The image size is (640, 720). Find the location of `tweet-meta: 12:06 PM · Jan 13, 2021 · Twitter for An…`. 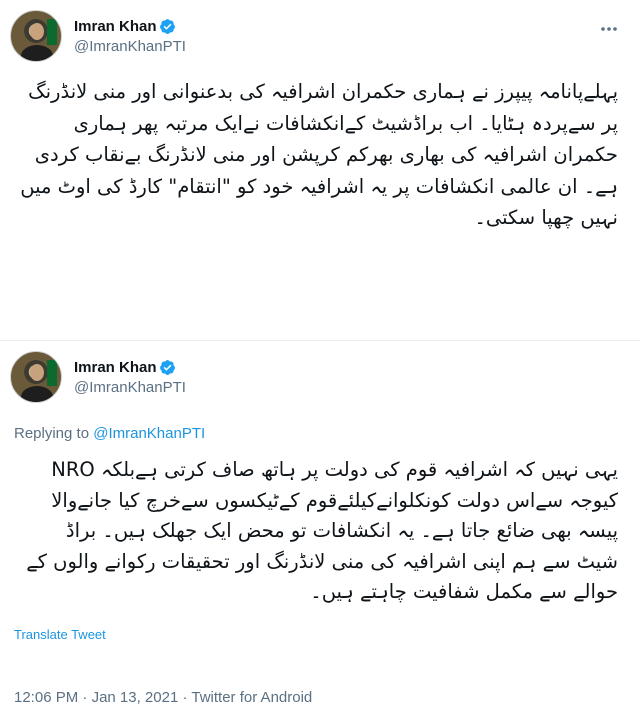

tweet-meta: 12:06 PM · Jan 13, 2021 · Twitter for An… is located at coordinates (163, 697).